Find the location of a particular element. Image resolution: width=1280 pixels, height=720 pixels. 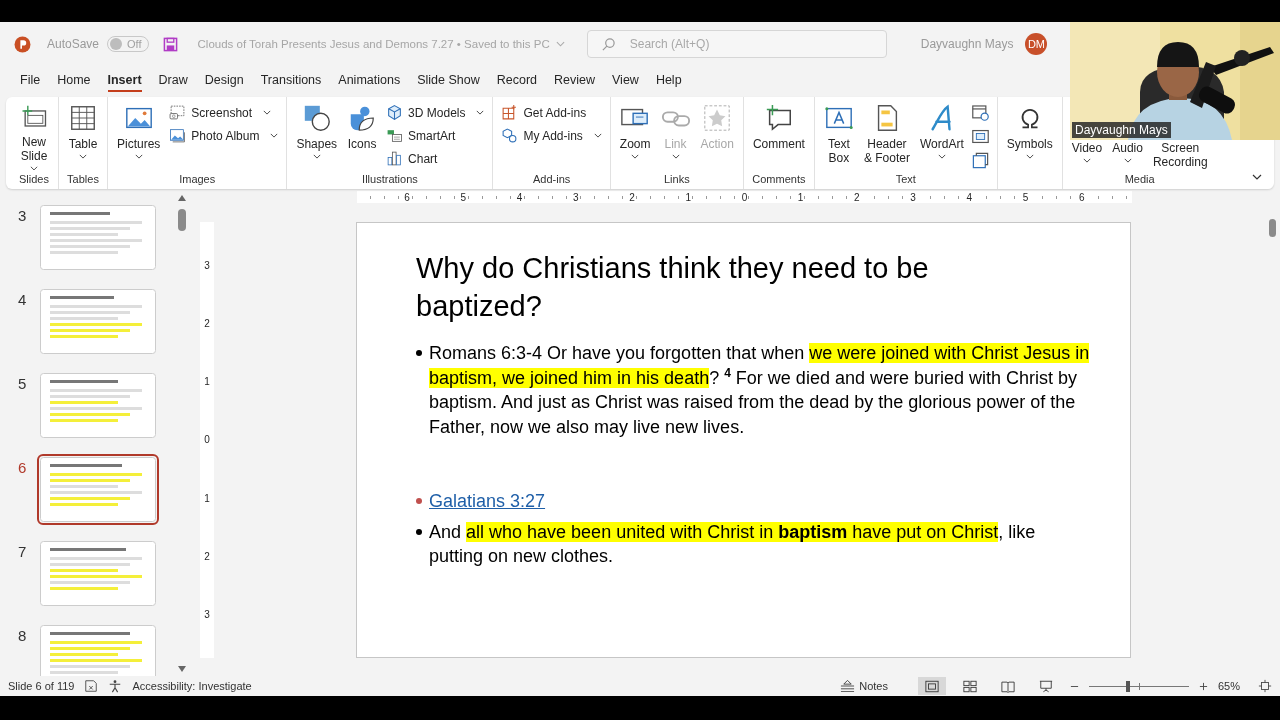

ribbon-button: Shapes is located at coordinates (317, 136).